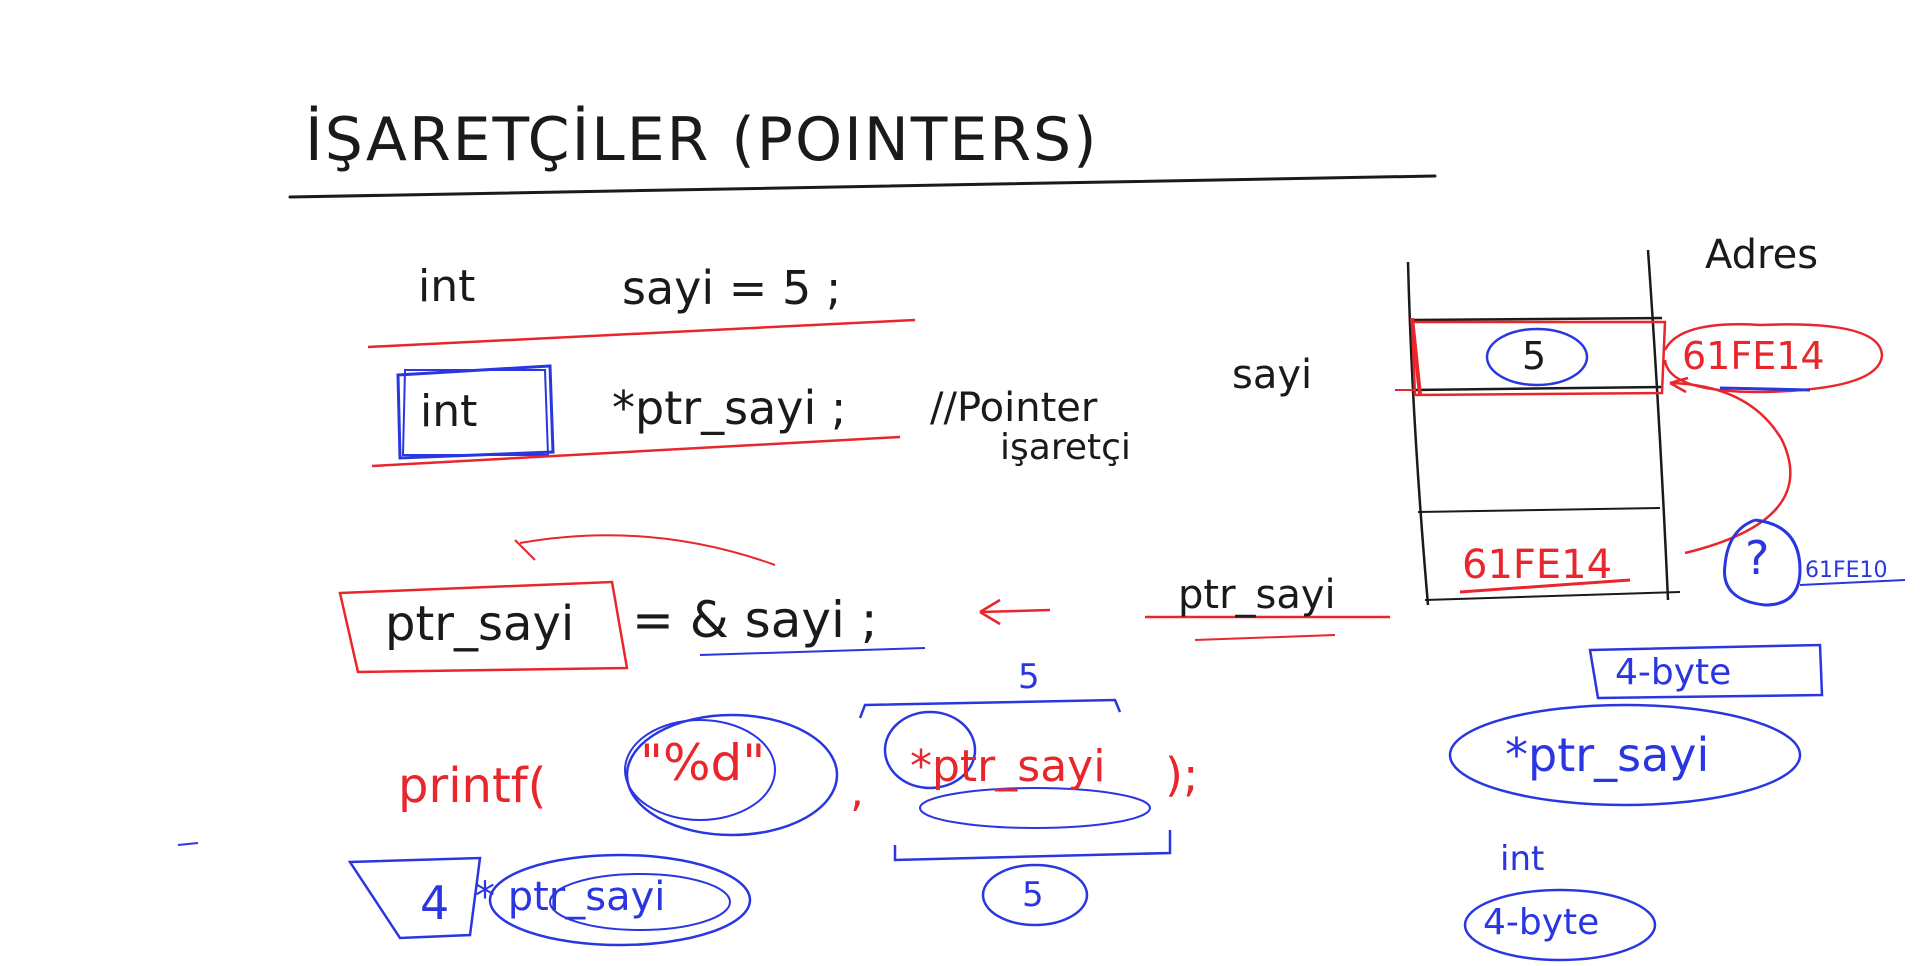 This screenshot has height=966, width=1920. Describe the element at coordinates (1033, 895) in the screenshot. I see `printf-result-below: 5` at that location.